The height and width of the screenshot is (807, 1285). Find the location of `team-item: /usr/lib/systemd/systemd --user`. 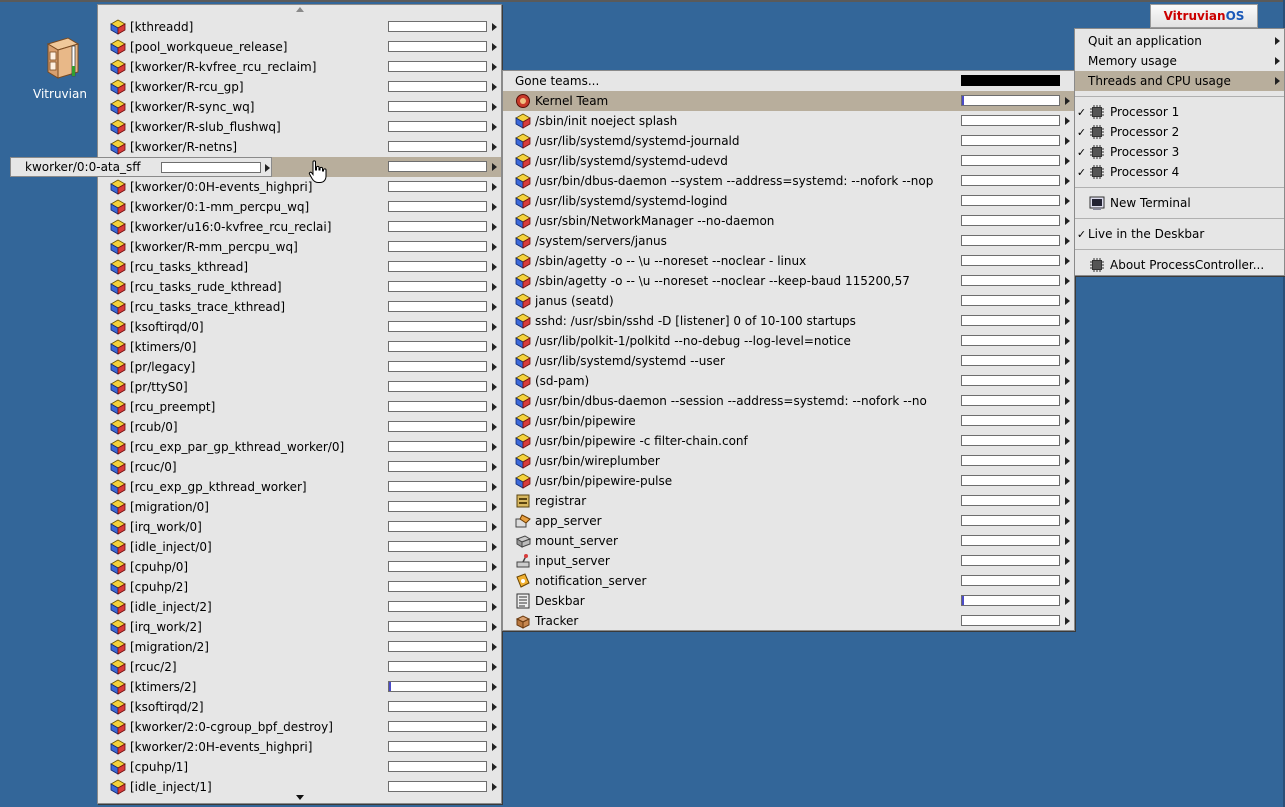

team-item: /usr/lib/systemd/systemd --user is located at coordinates (788, 361).